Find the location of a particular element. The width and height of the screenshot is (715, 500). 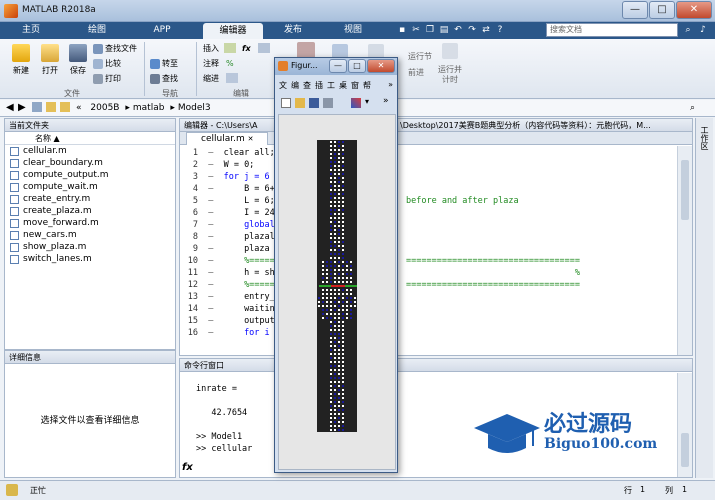

paste-icon: ▤ is located at coordinates (444, 30).